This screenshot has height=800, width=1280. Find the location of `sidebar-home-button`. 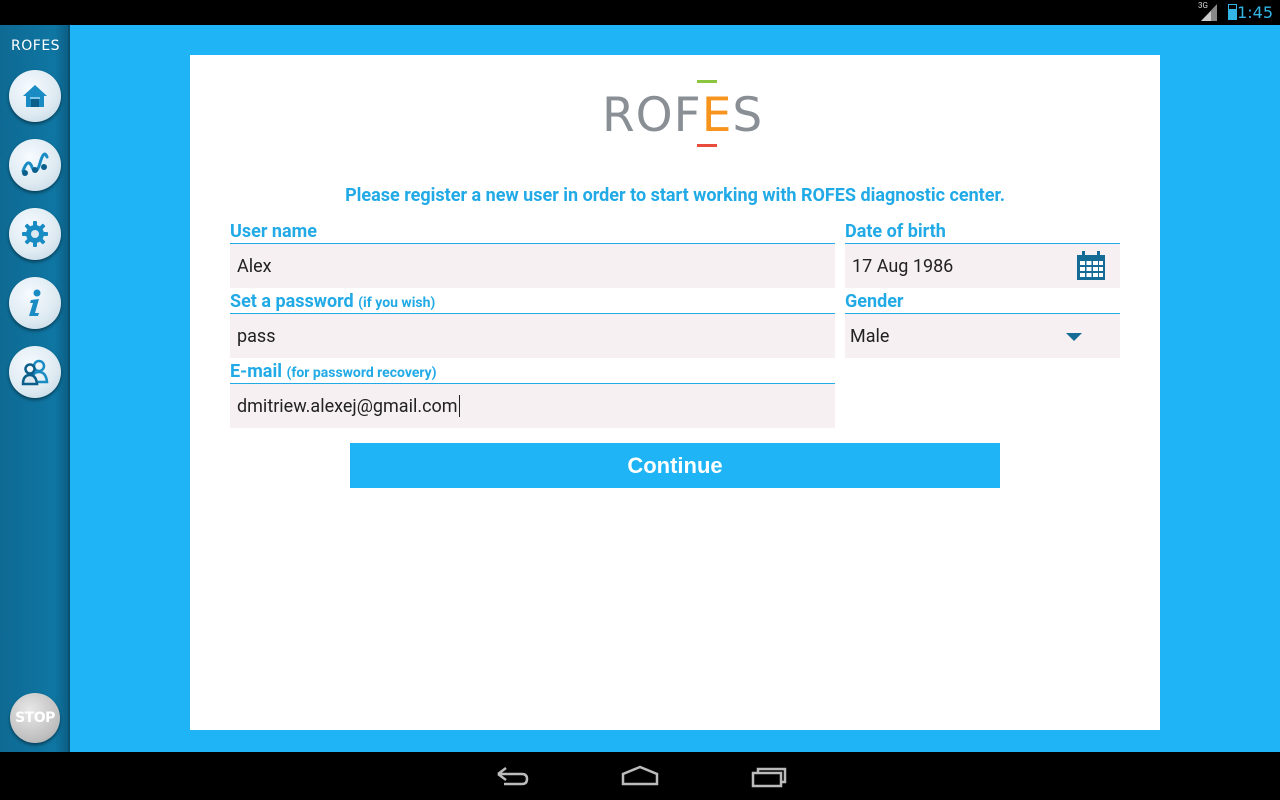

sidebar-home-button is located at coordinates (35, 96).